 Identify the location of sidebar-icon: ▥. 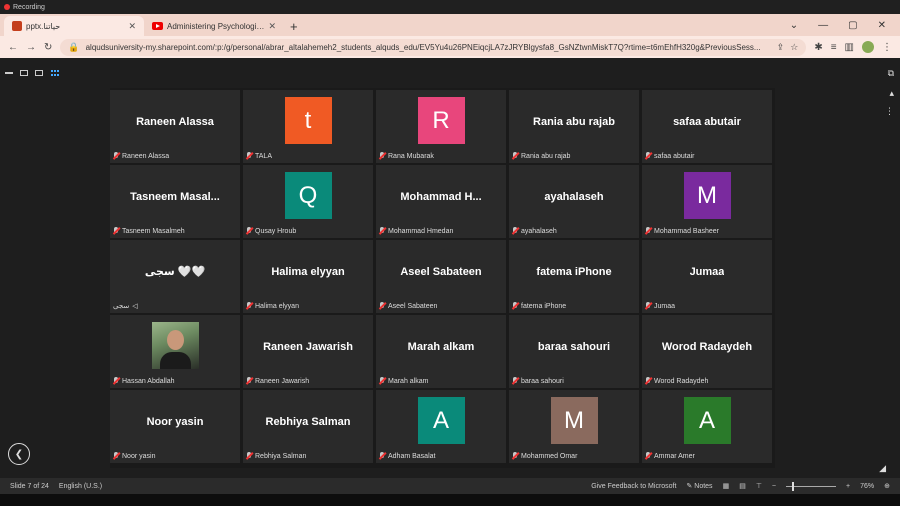
(849, 47).